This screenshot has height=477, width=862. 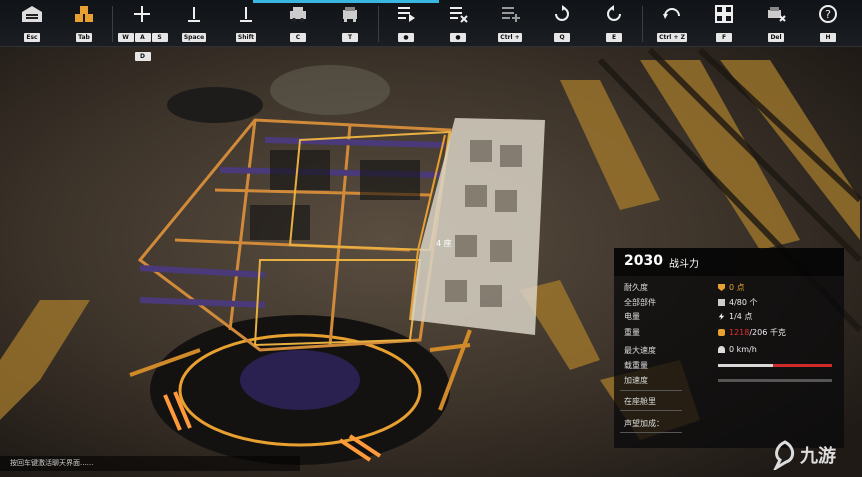 What do you see at coordinates (640, 302) in the screenshot?
I see `parts-label: 全部部件` at bounding box center [640, 302].